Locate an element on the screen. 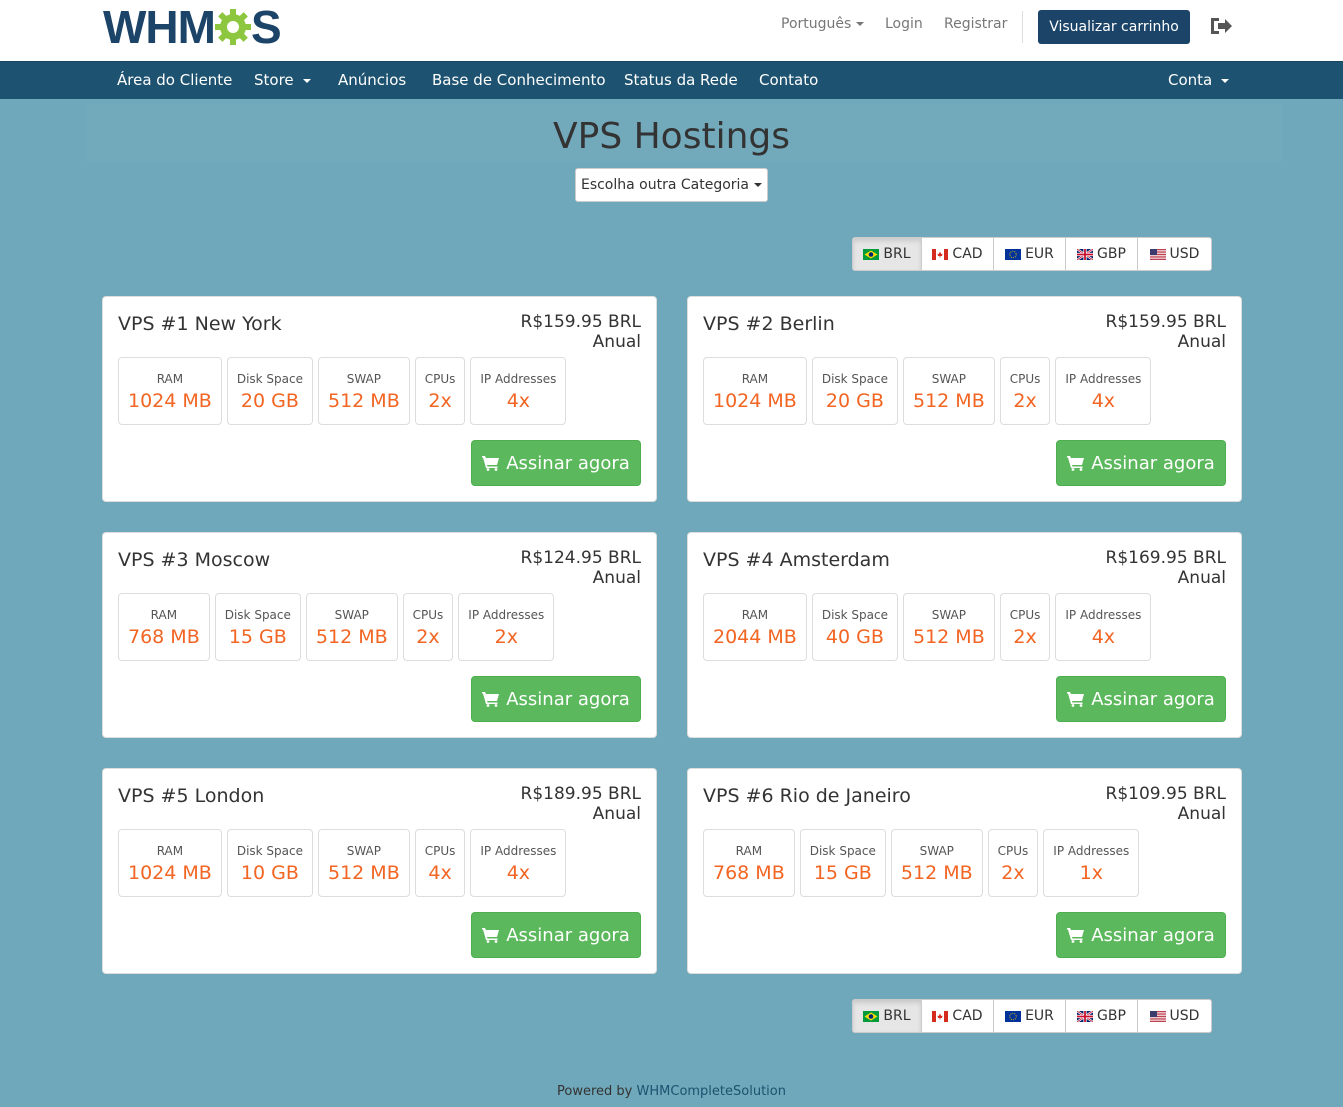 This screenshot has width=1343, height=1107. us-flag-icon is located at coordinates (1157, 1016).